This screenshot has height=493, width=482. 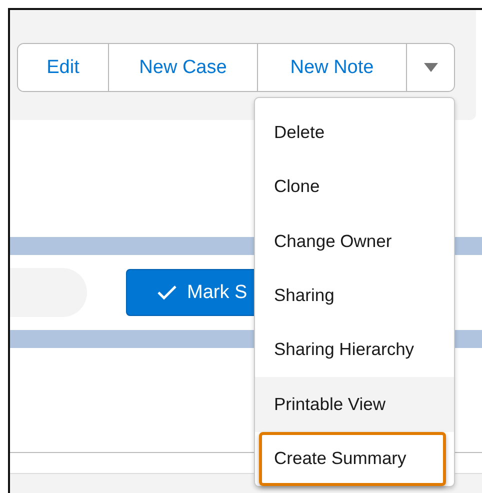 What do you see at coordinates (354, 132) in the screenshot?
I see `menu-item: Delete` at bounding box center [354, 132].